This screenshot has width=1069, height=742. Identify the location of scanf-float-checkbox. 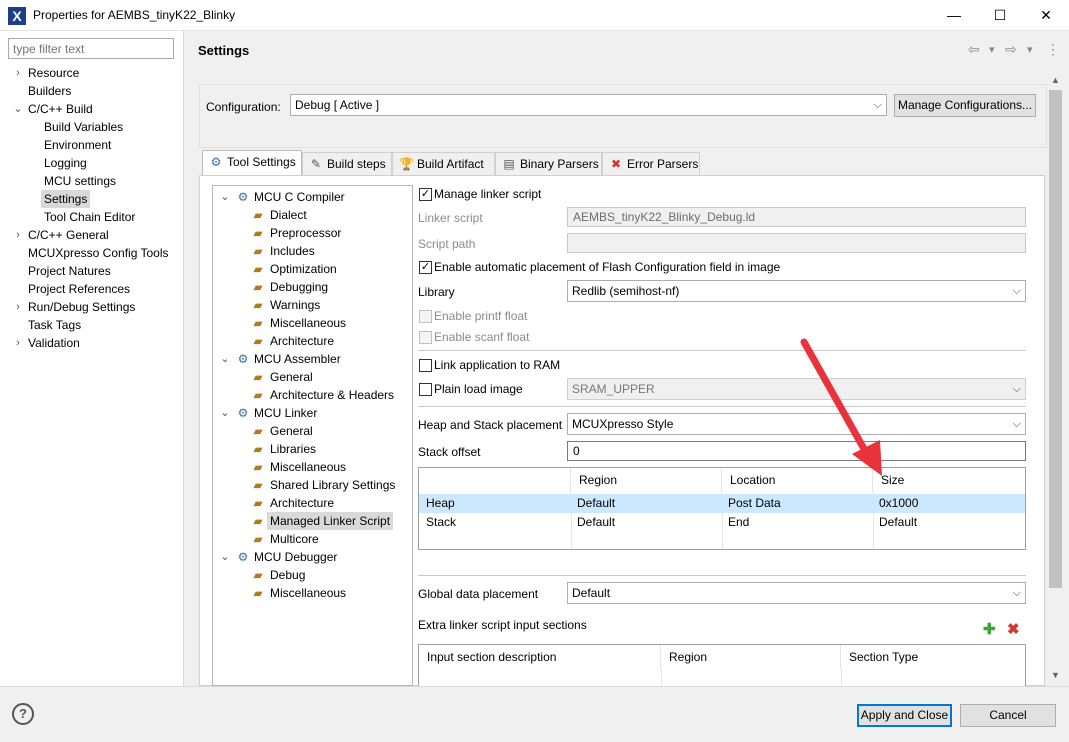
(425, 337).